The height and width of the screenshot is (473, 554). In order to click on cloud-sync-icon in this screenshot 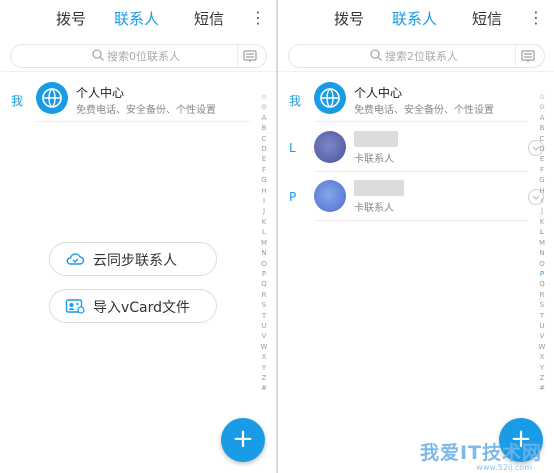, I will do `click(75, 259)`.